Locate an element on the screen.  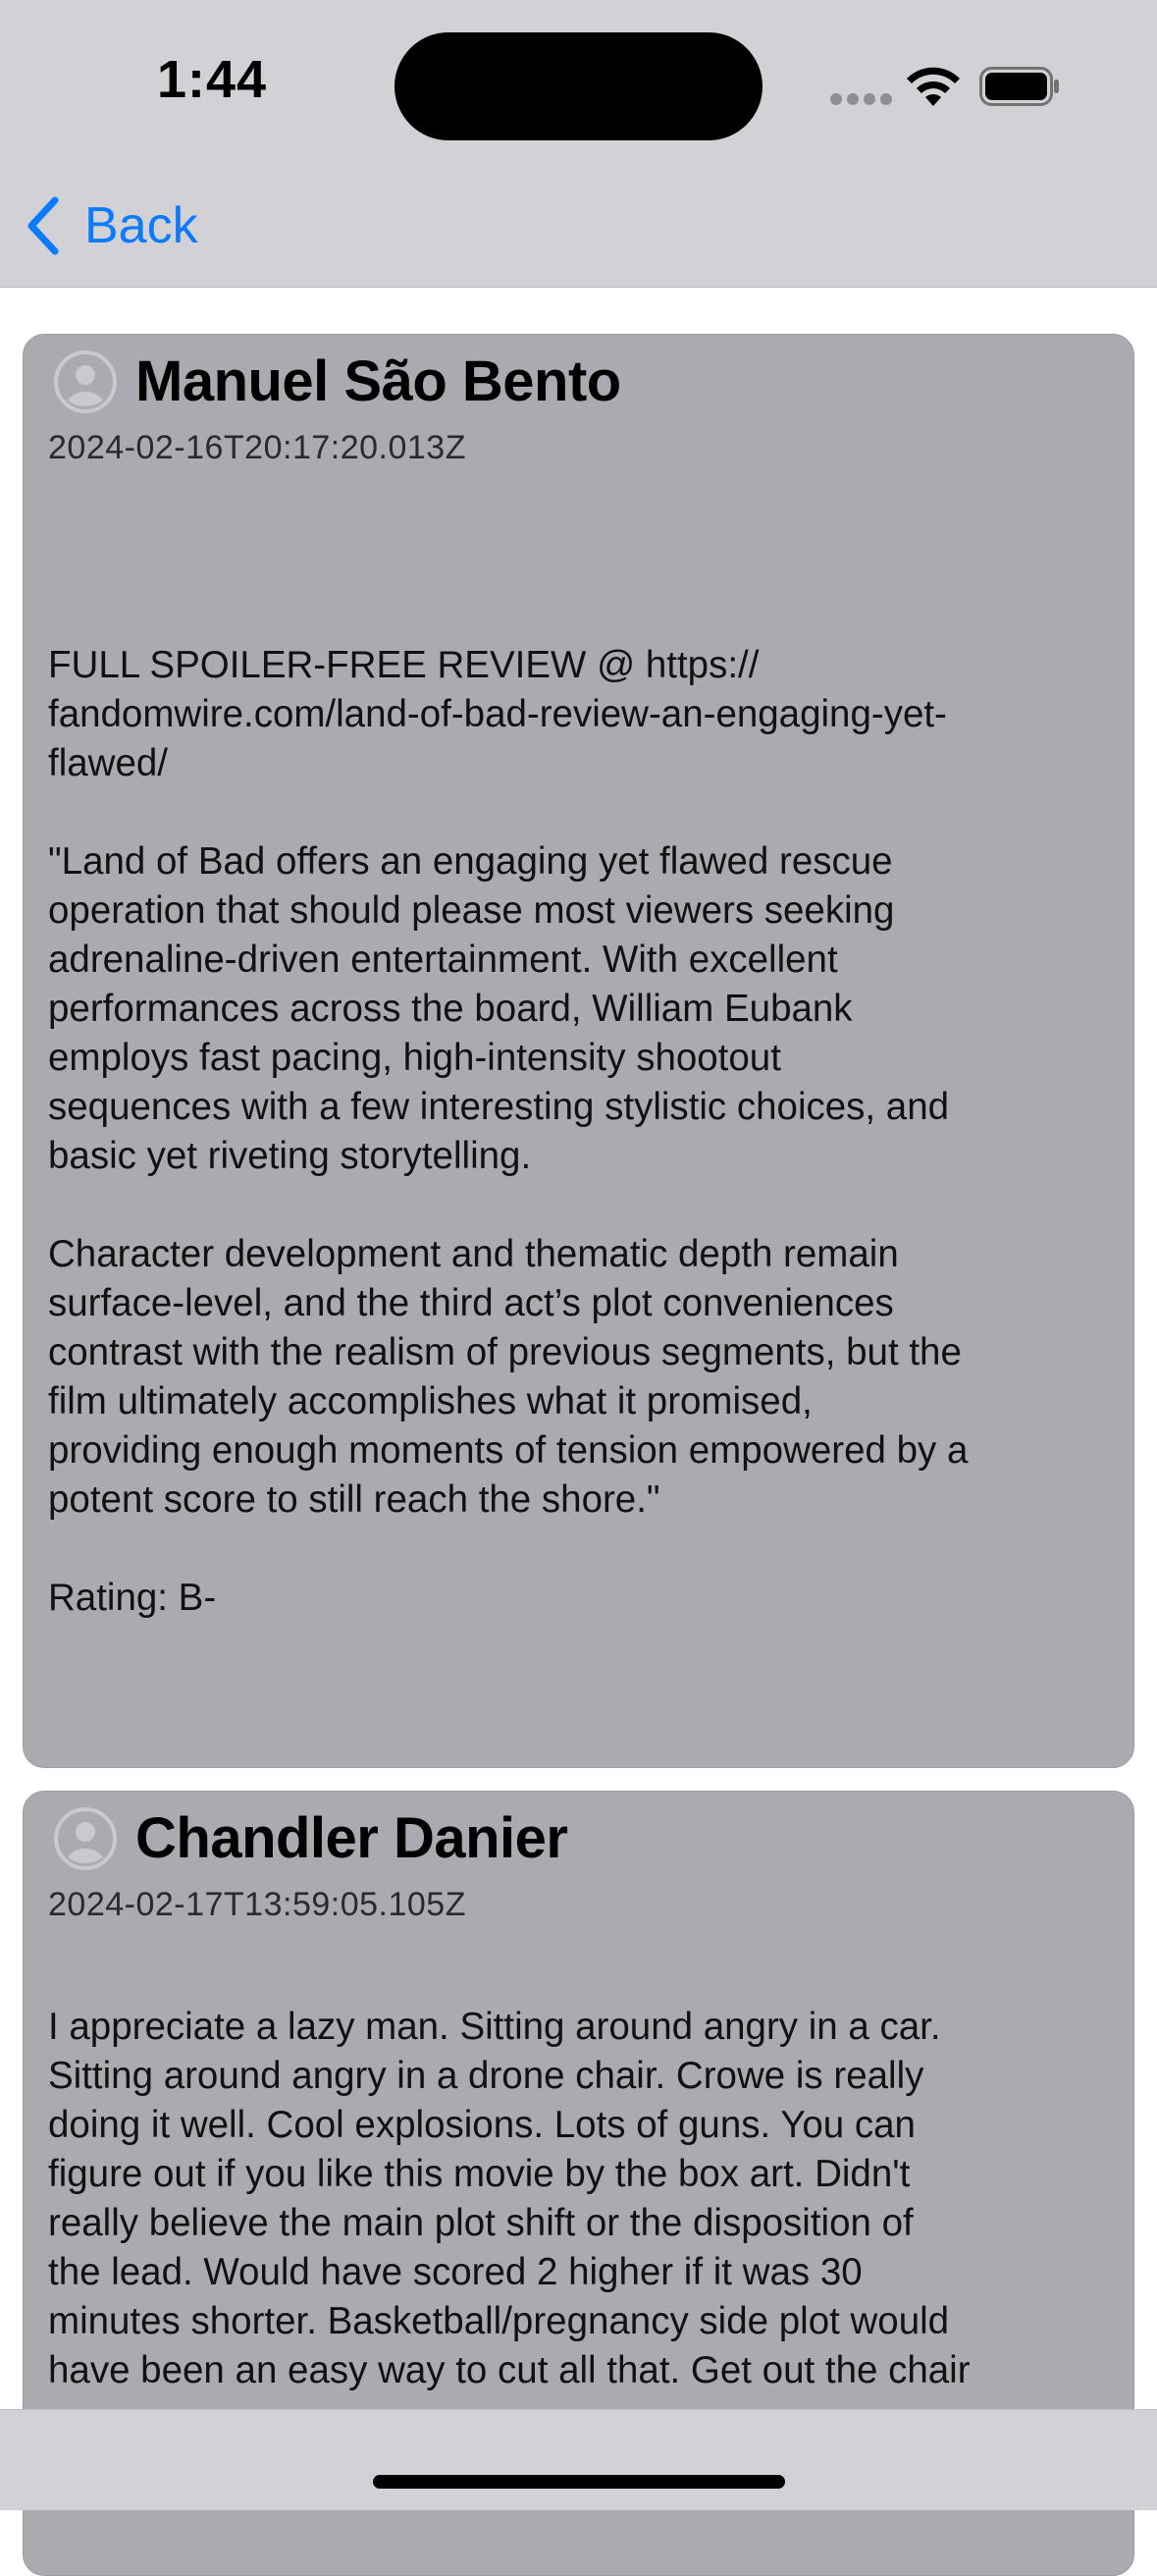
review-header: Manuel São Bento is located at coordinates (337, 381).